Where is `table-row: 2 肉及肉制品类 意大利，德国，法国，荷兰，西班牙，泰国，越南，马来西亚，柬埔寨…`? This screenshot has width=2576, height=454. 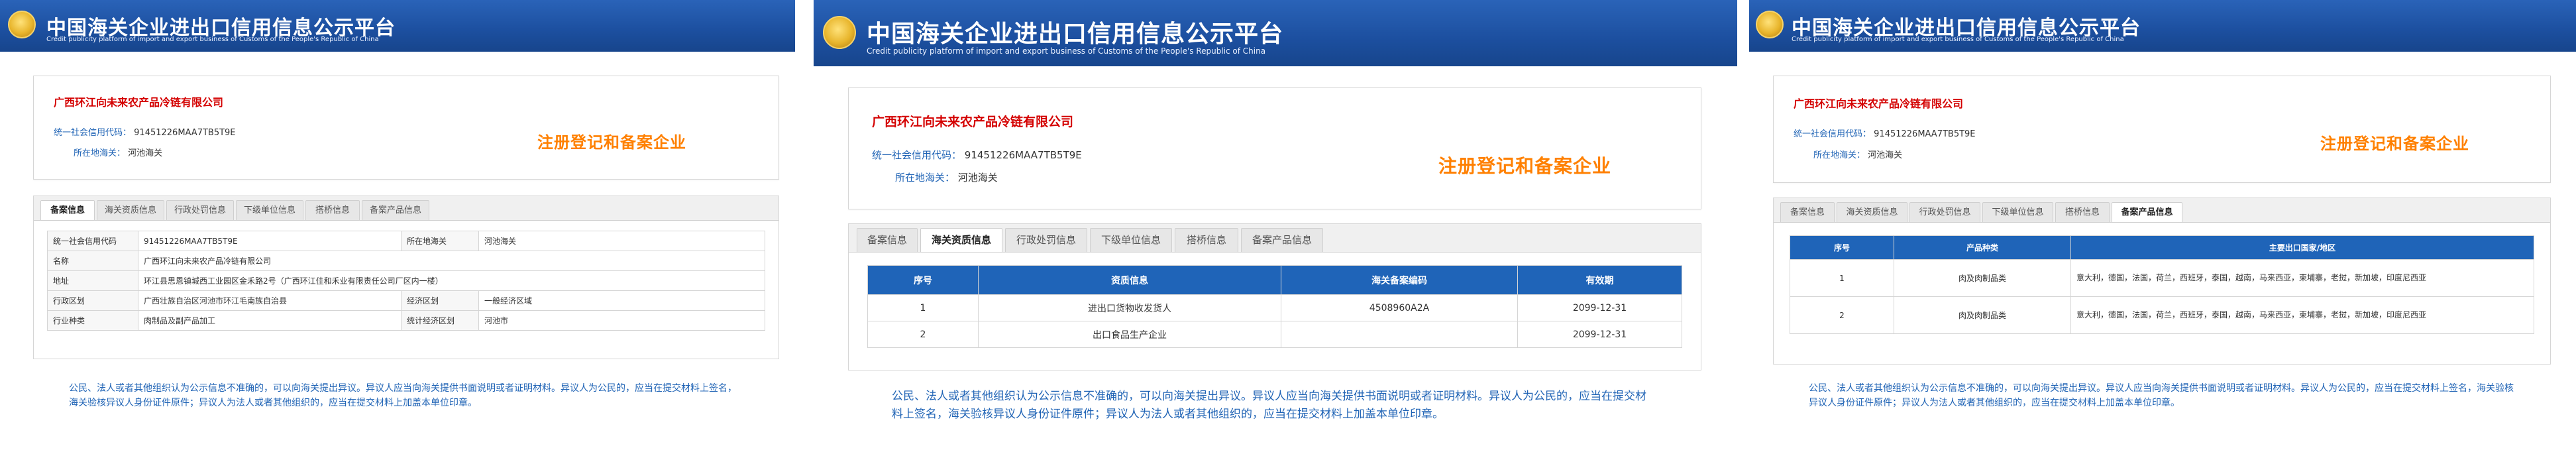 table-row: 2 肉及肉制品类 意大利，德国，法国，荷兰，西班牙，泰国，越南，马来西亚，柬埔寨… is located at coordinates (2162, 315).